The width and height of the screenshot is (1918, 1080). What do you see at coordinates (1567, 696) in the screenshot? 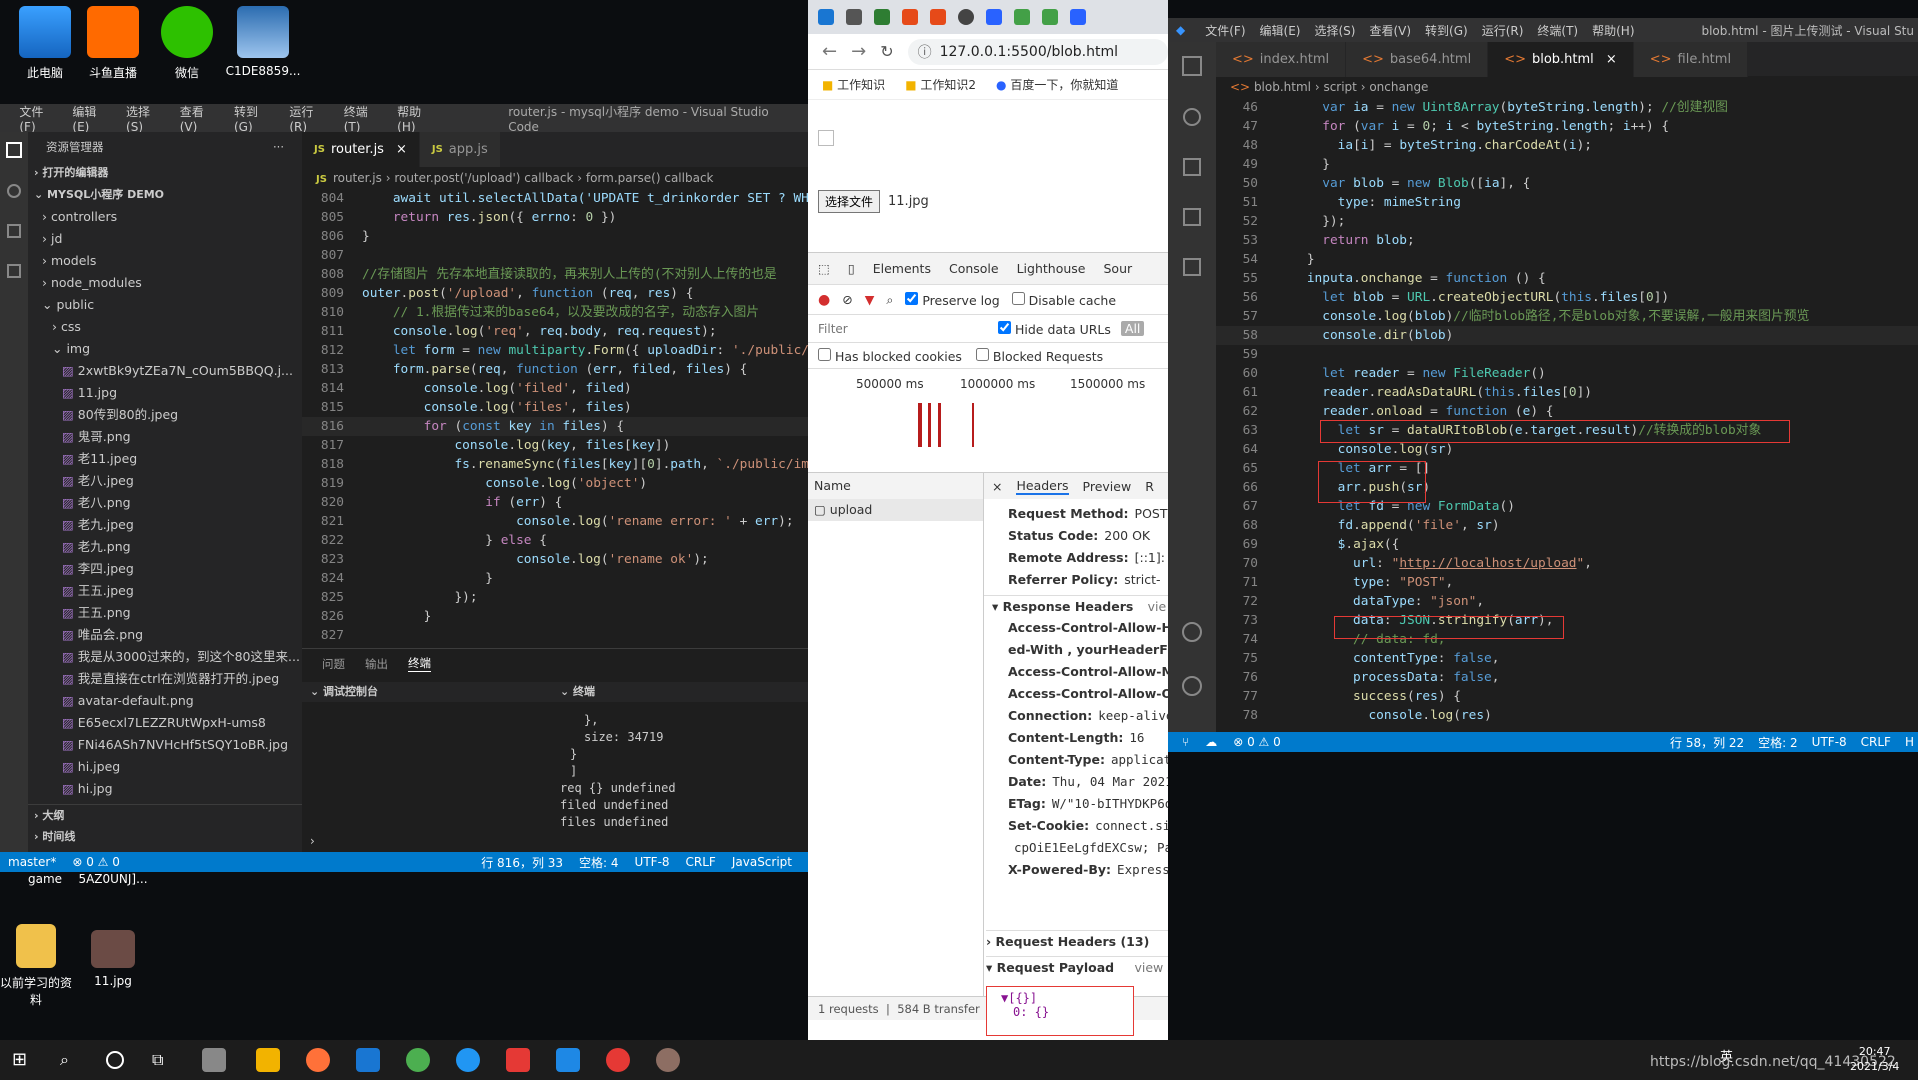
I see `code-line: 77 success(res) {` at bounding box center [1567, 696].